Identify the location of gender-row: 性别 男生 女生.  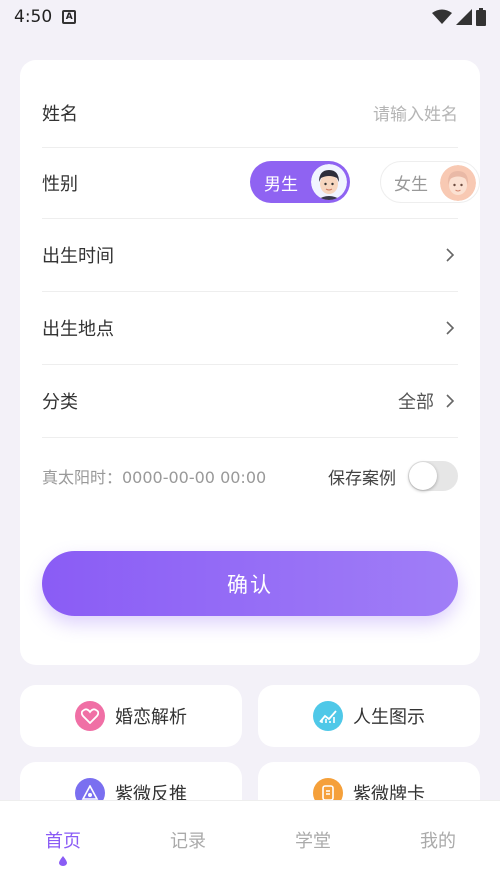
(261, 183).